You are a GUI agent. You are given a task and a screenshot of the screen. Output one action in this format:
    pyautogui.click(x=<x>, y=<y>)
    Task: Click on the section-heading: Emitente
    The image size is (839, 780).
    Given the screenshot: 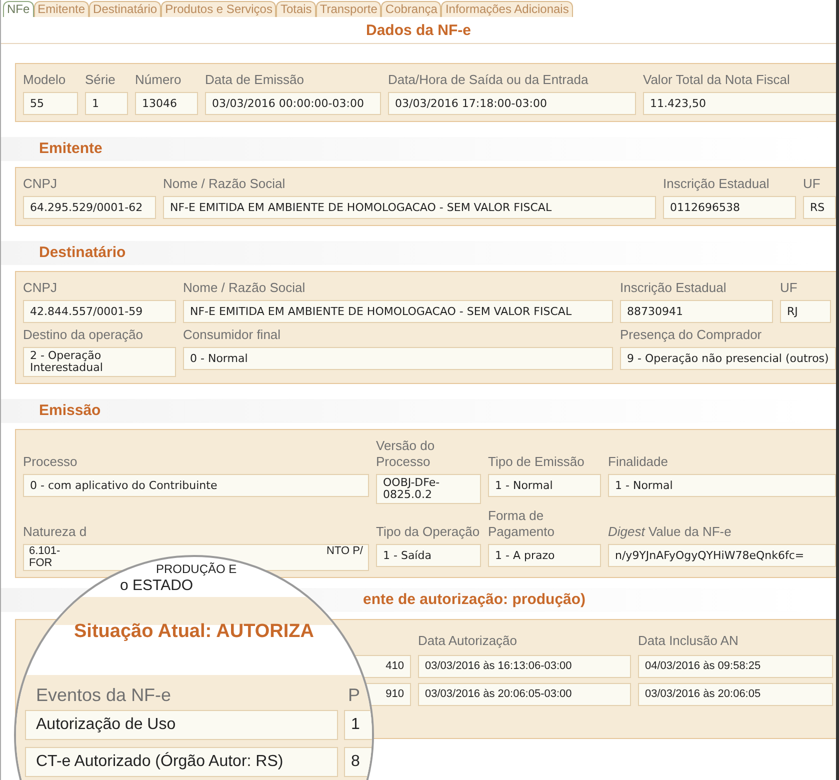 What is the action you would take?
    pyautogui.click(x=70, y=148)
    